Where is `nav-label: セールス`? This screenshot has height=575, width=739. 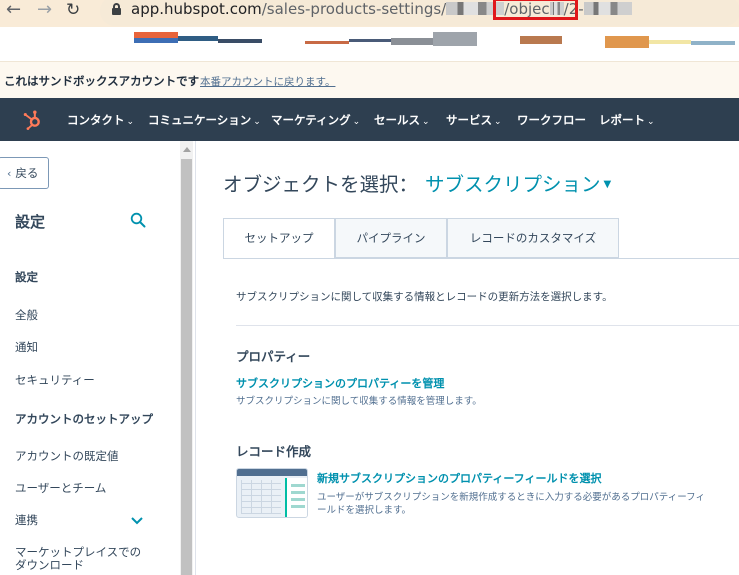
nav-label: セールス is located at coordinates (397, 120).